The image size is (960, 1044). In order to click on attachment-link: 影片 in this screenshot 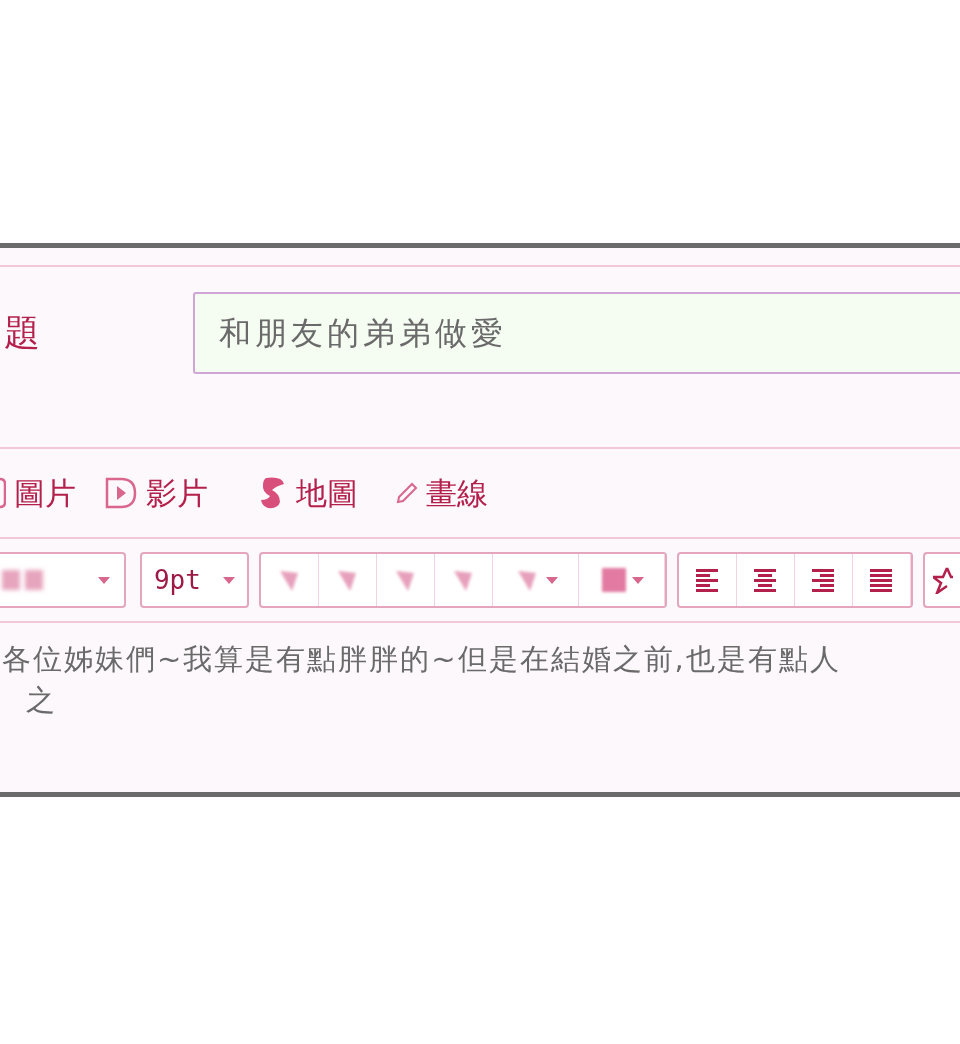, I will do `click(156, 493)`.